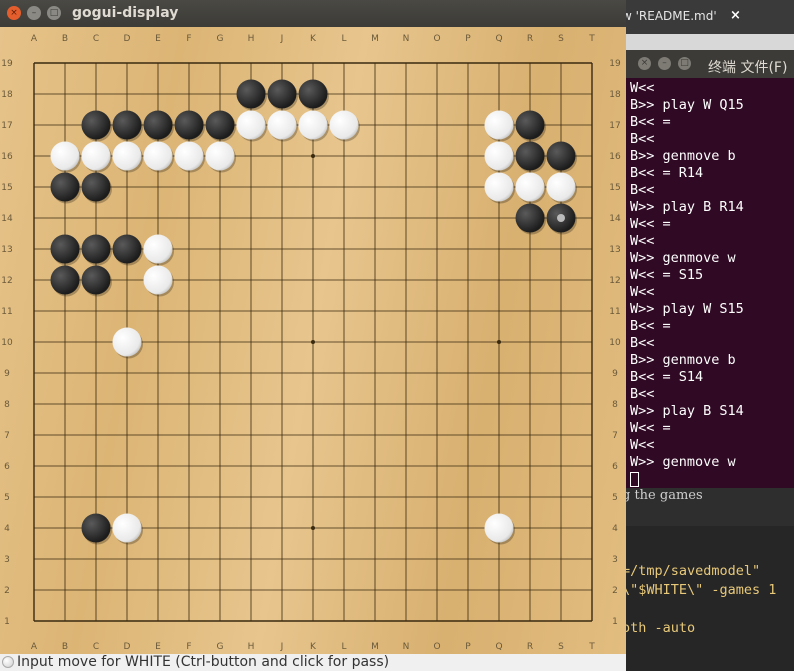 The image size is (794, 671). What do you see at coordinates (313, 13) in the screenshot?
I see `gogui-titlebar: × – □ gogui-display` at bounding box center [313, 13].